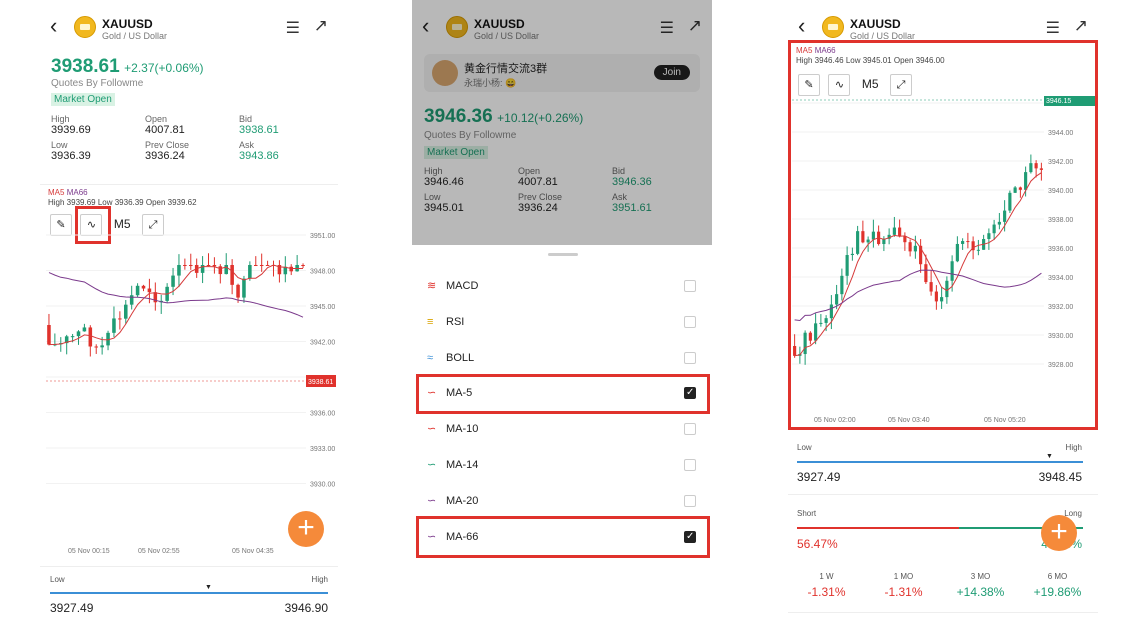  What do you see at coordinates (460, 357) in the screenshot?
I see `indicator-name: BOLL` at bounding box center [460, 357].